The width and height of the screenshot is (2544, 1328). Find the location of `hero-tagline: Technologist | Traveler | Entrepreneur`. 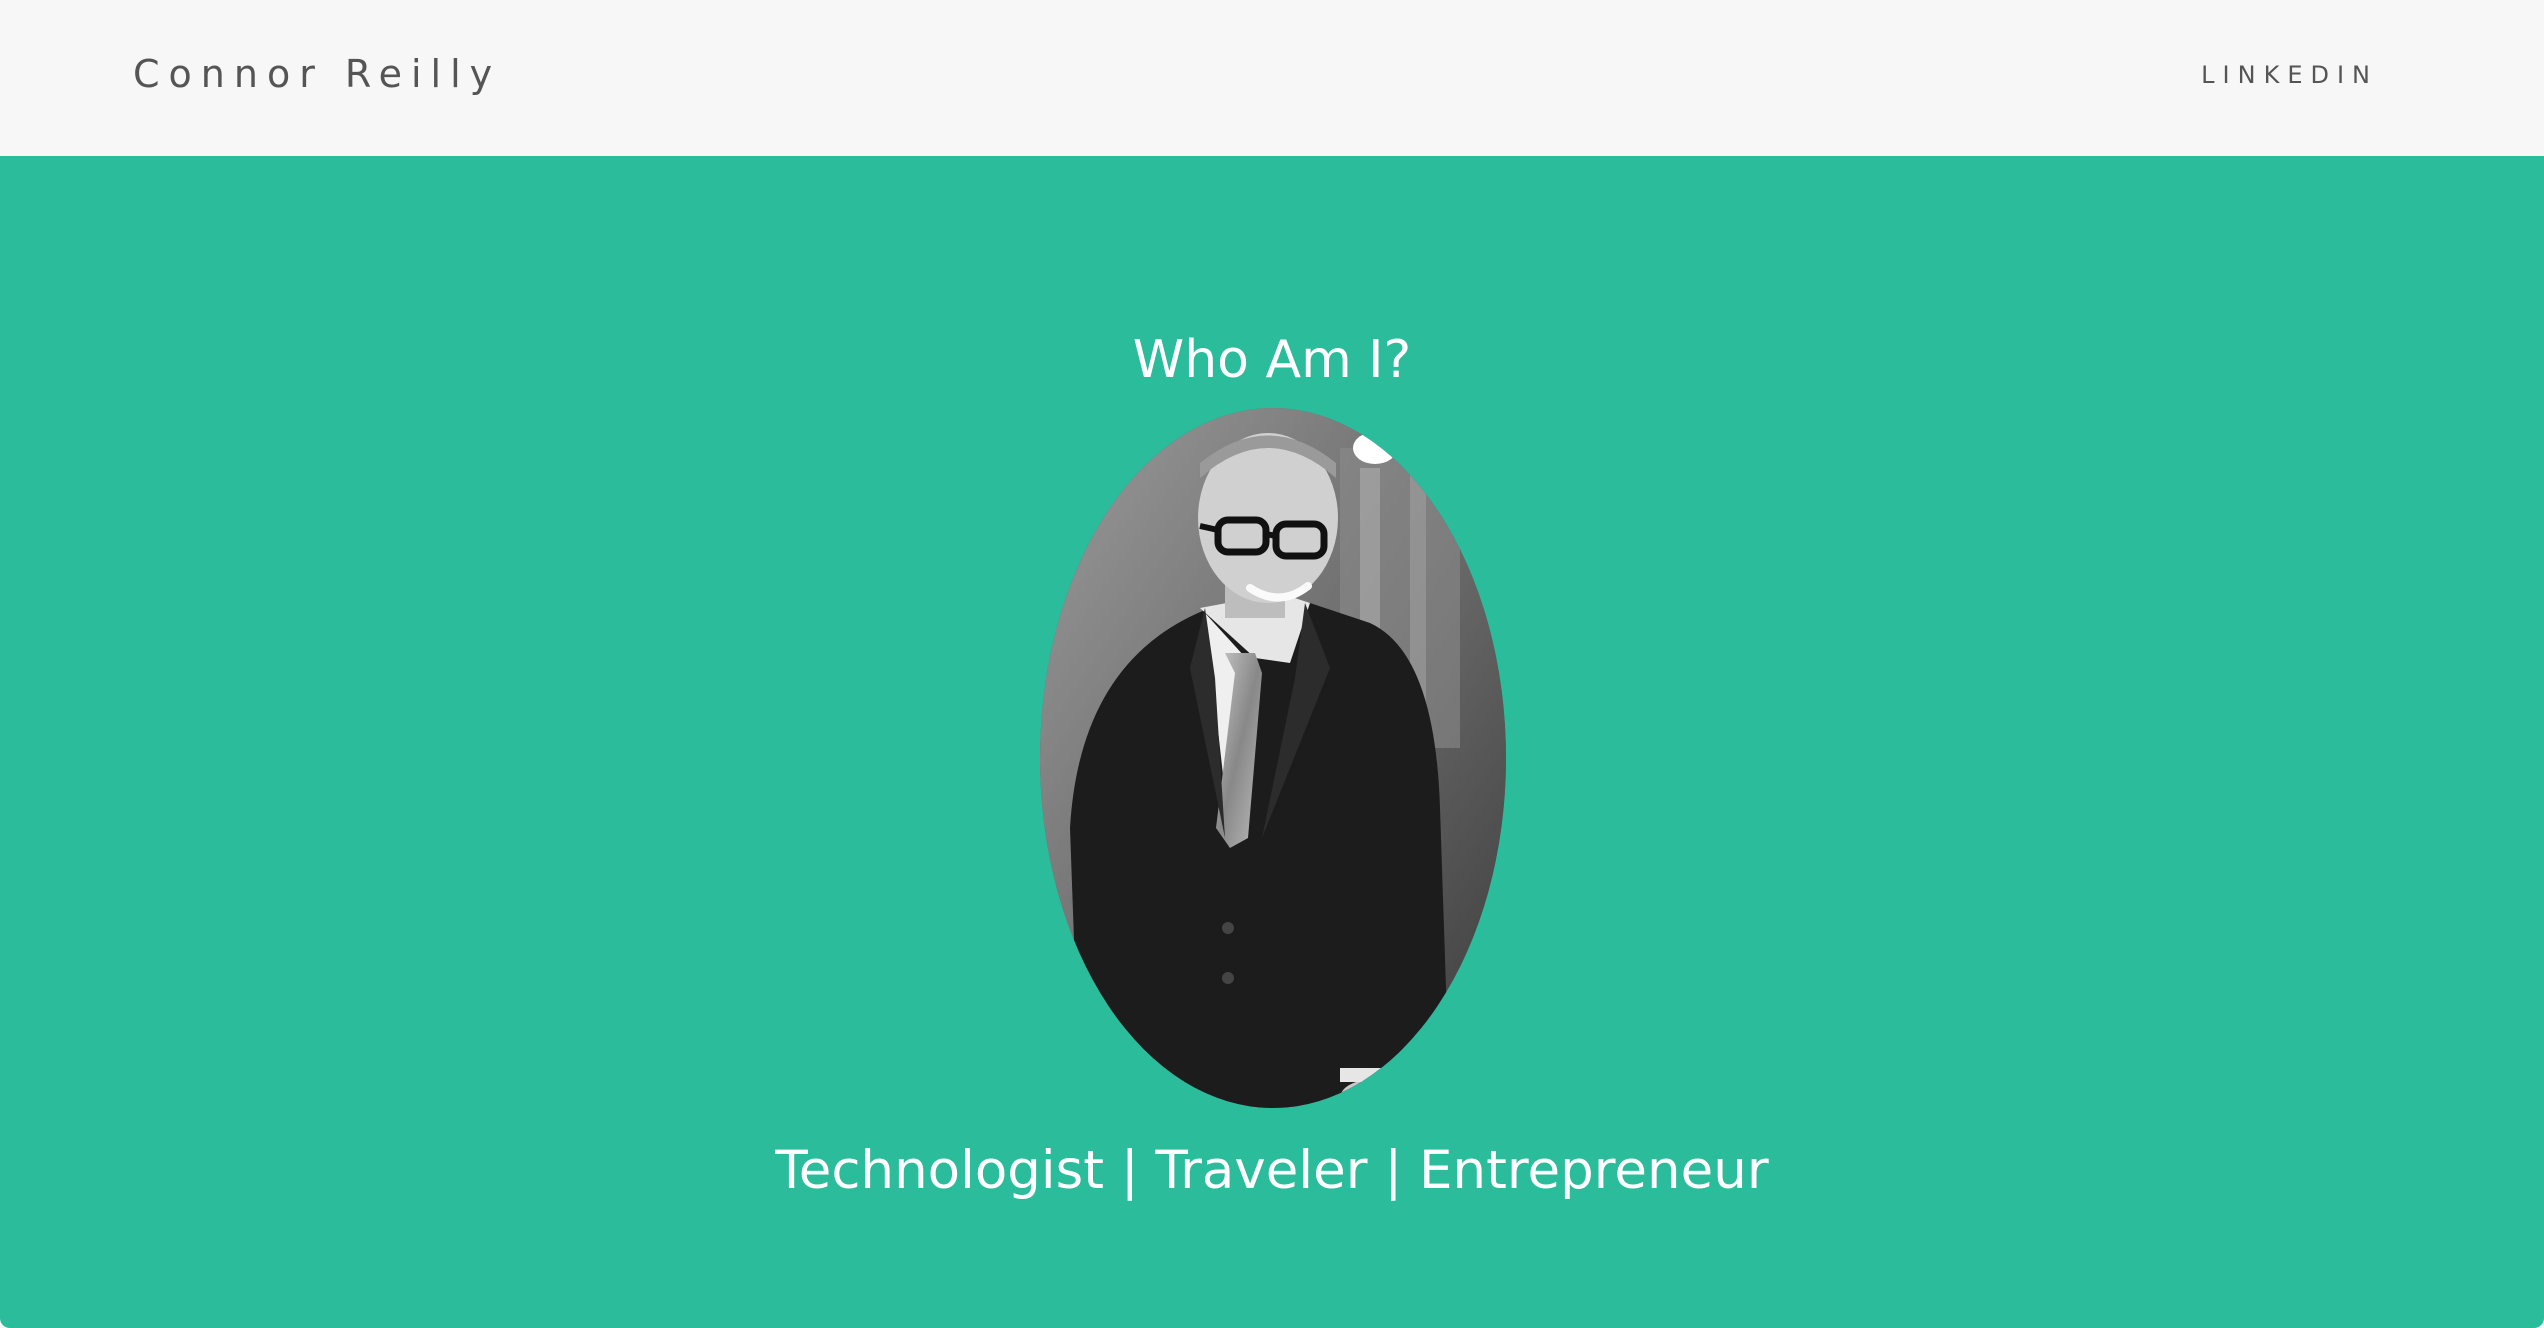

hero-tagline: Technologist | Traveler | Entrepreneur is located at coordinates (1272, 1170).